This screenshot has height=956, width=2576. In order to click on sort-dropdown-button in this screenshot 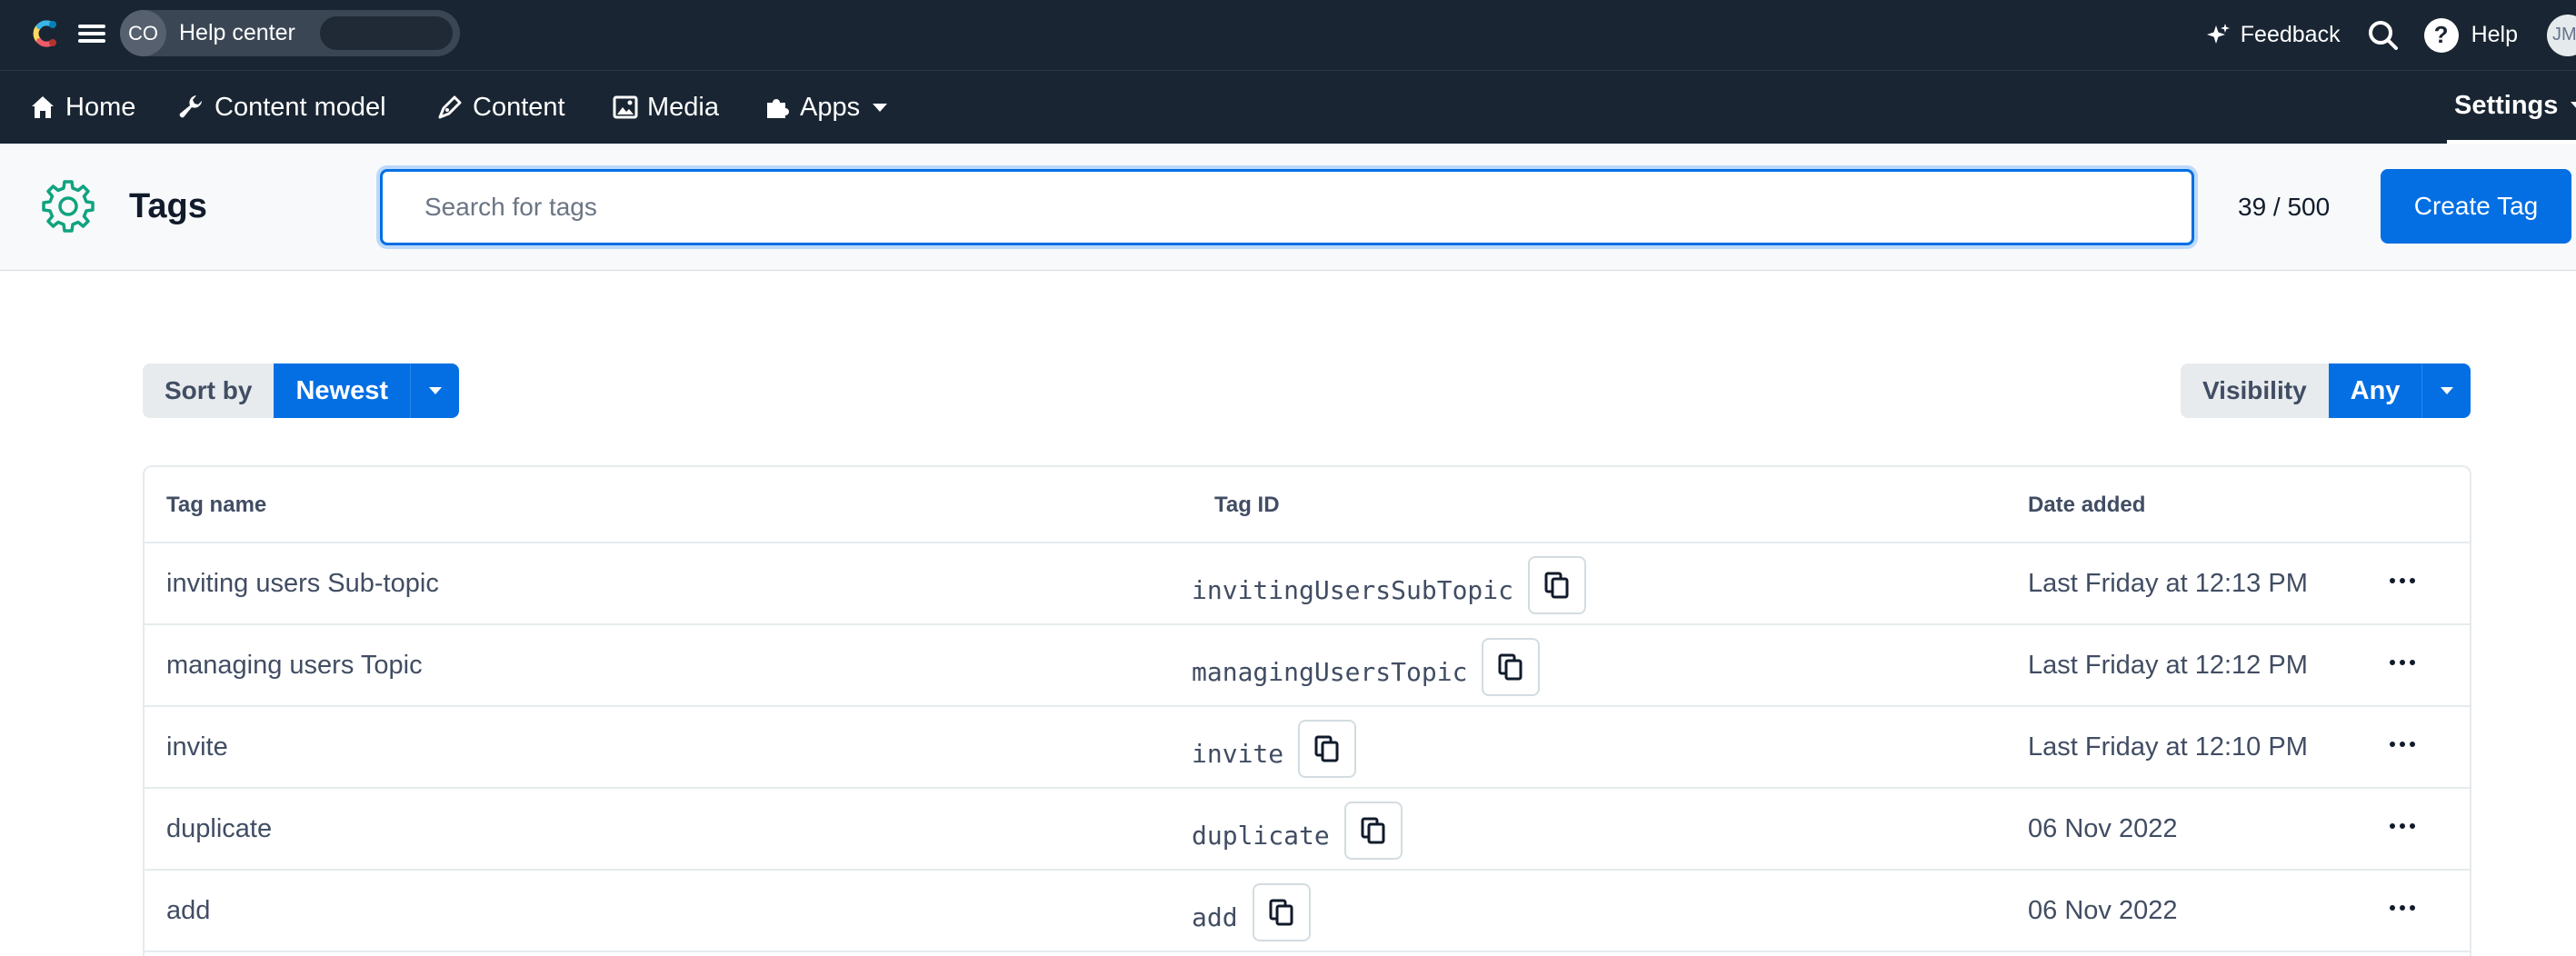, I will do `click(435, 390)`.